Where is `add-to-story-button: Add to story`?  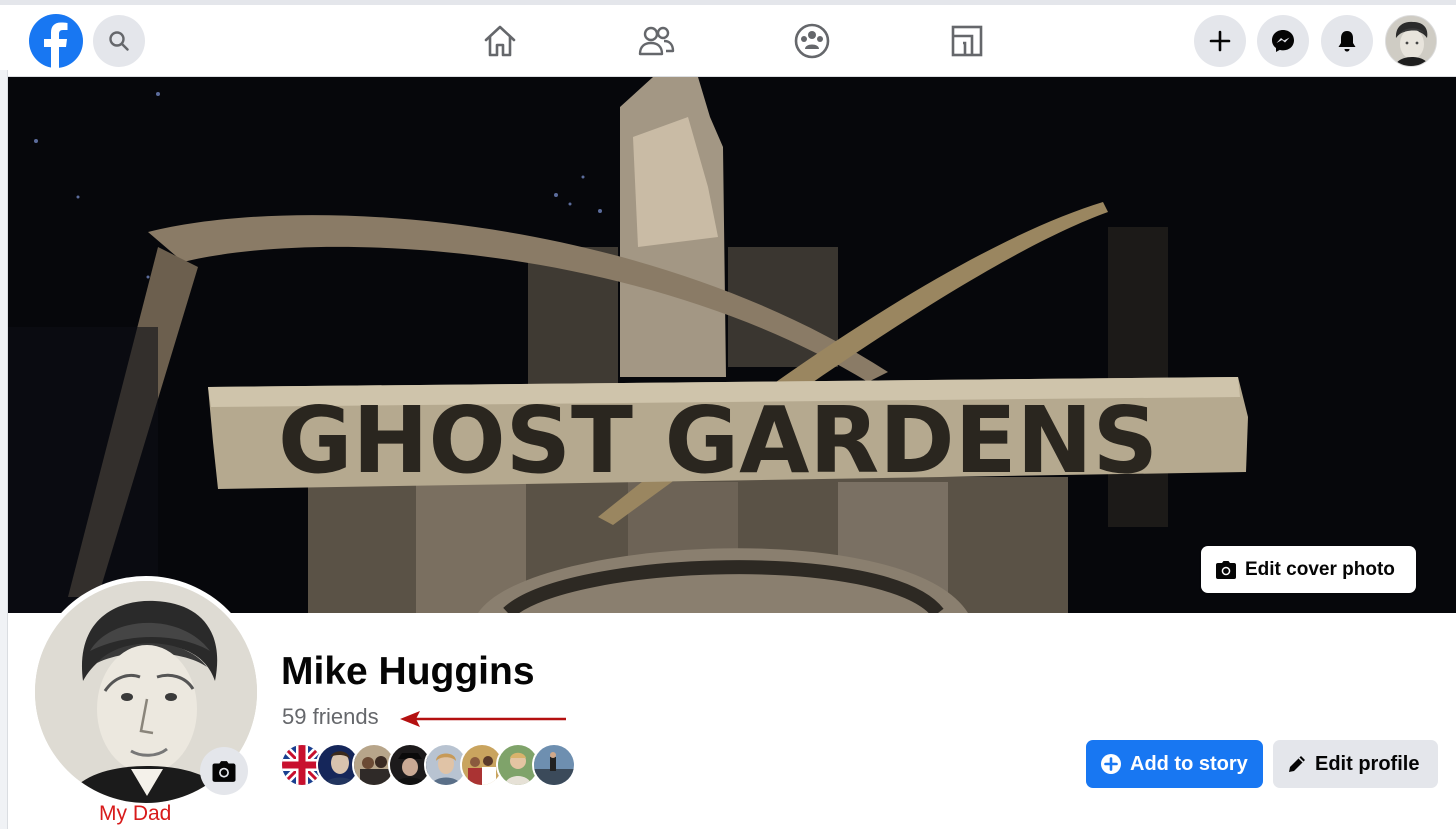 add-to-story-button: Add to story is located at coordinates (1174, 764).